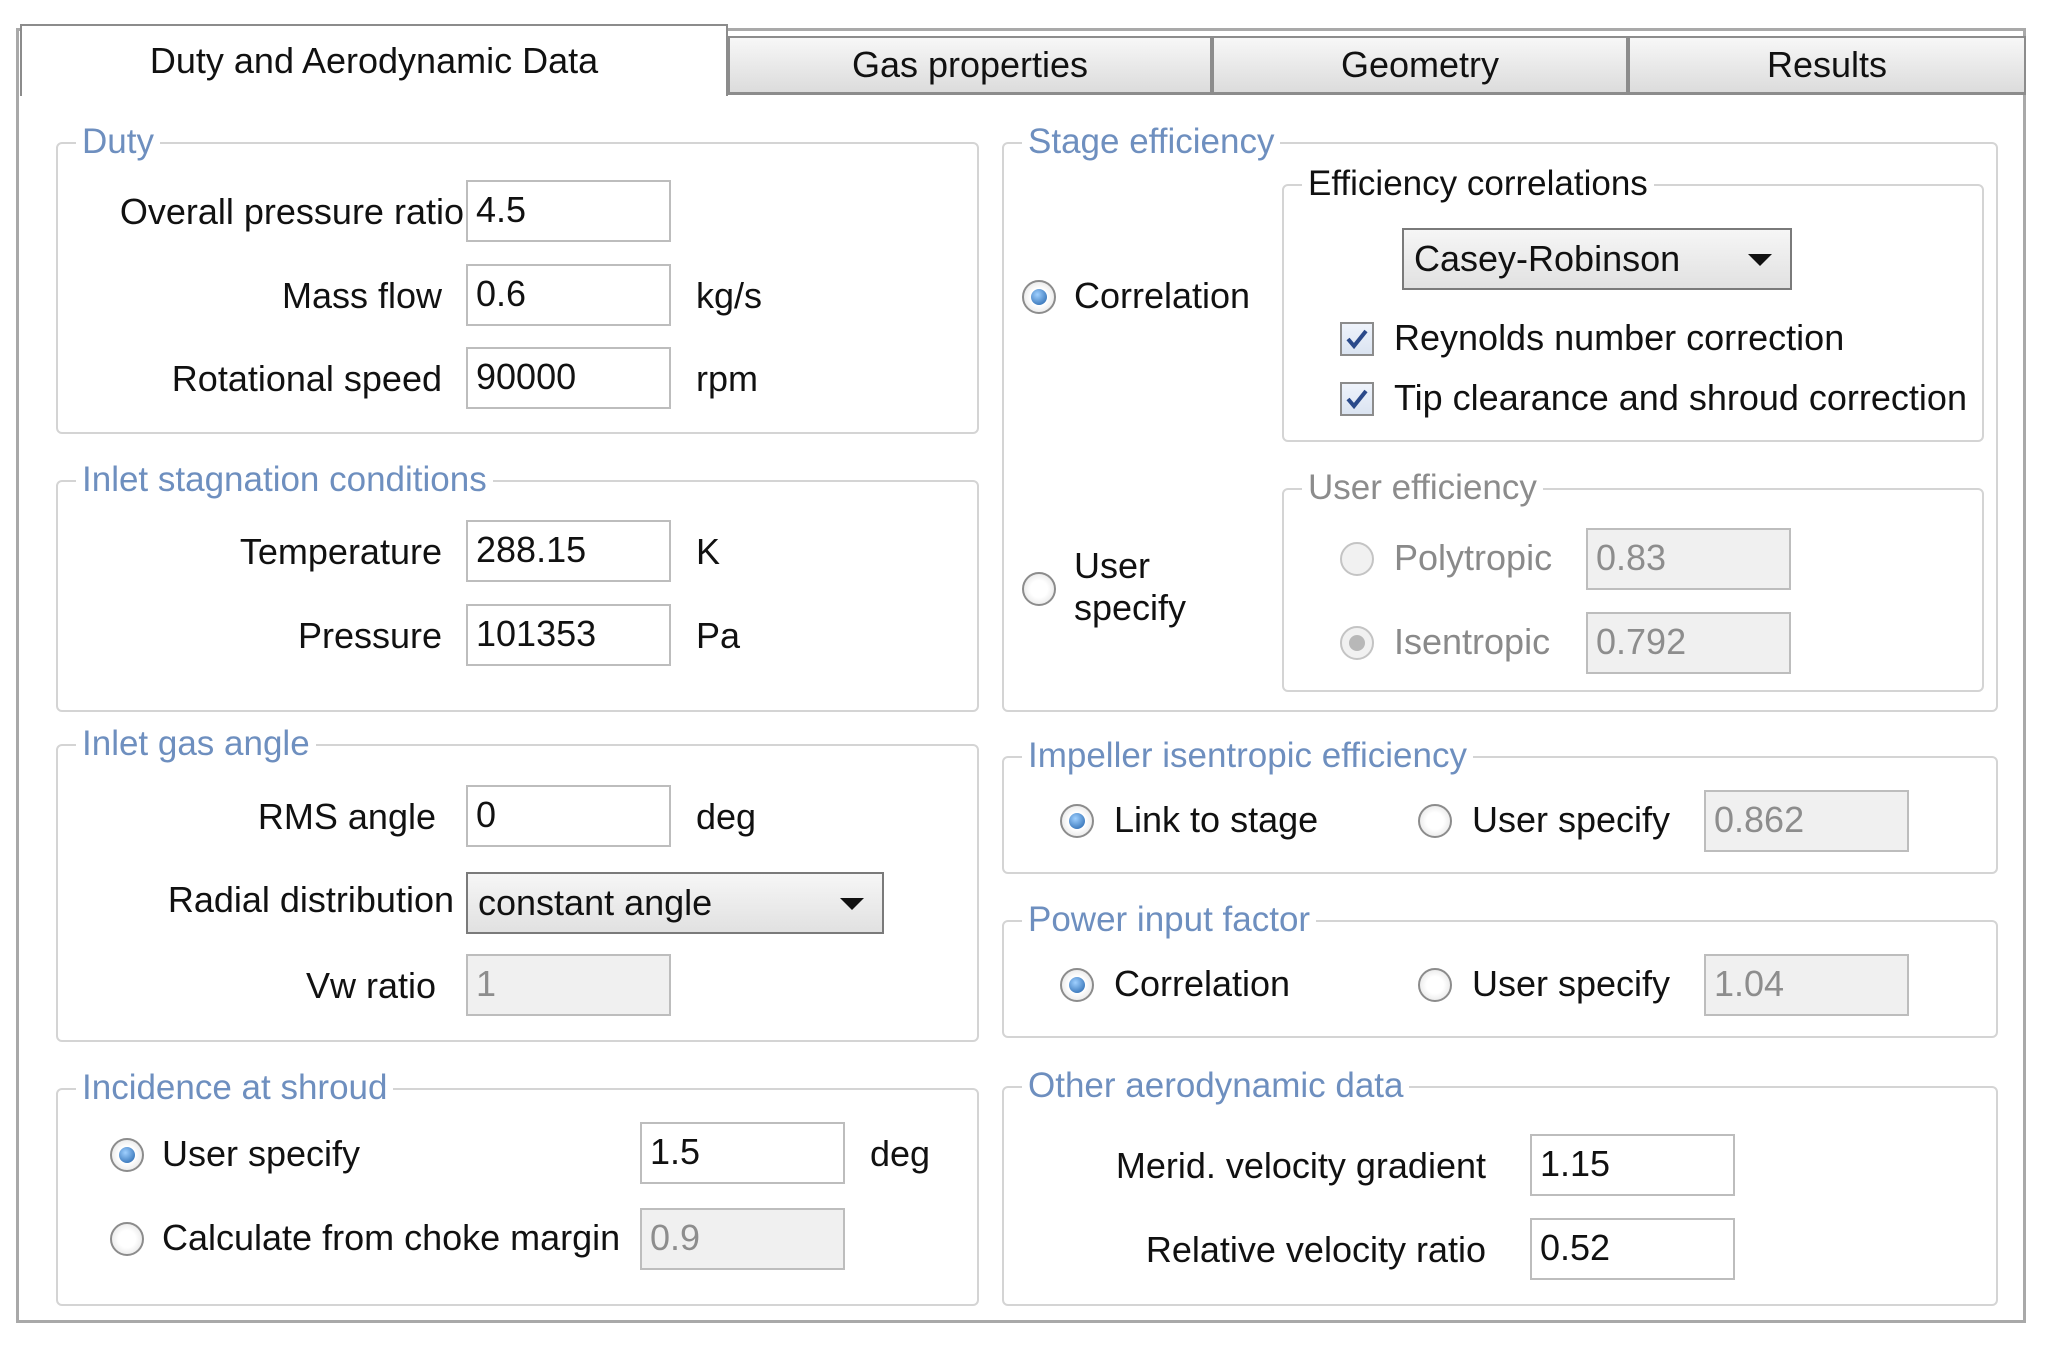 This screenshot has width=2054, height=1355. What do you see at coordinates (1300, 1165) in the screenshot?
I see `merid-velocity-label: Merid. velocity gradient` at bounding box center [1300, 1165].